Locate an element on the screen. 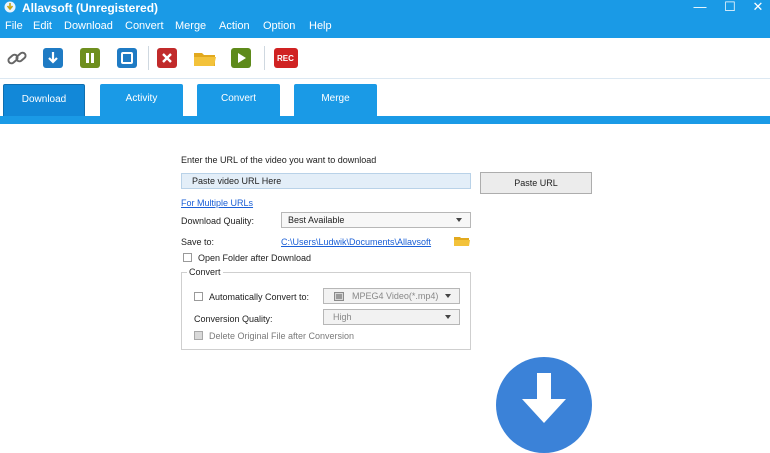  rec-label: REC is located at coordinates (285, 58).